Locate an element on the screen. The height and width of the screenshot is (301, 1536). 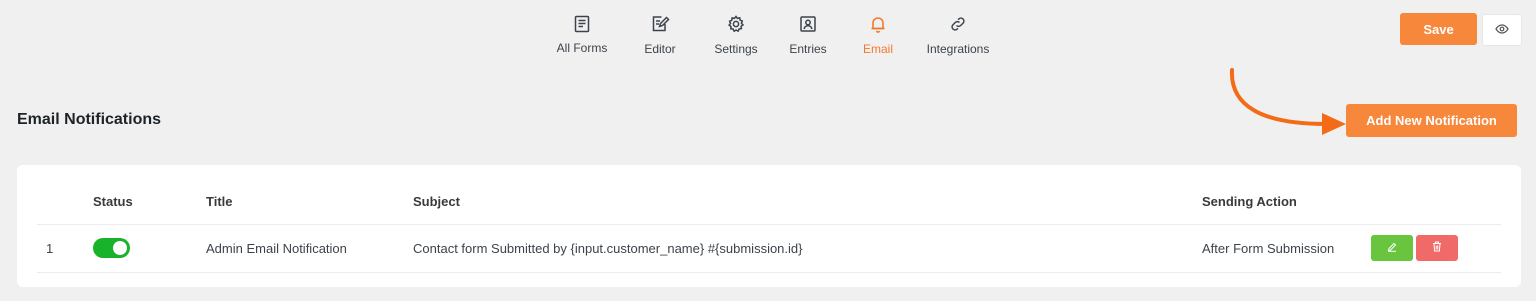
nav-editor: Editor is located at coordinates (660, 35).